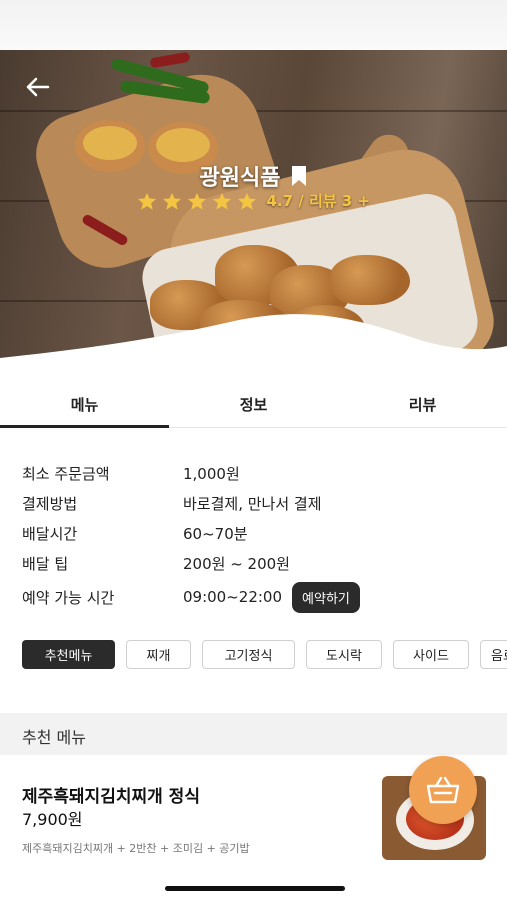 This screenshot has height=900, width=507. I want to click on min-order-label: 최소 주문금액, so click(66, 473).